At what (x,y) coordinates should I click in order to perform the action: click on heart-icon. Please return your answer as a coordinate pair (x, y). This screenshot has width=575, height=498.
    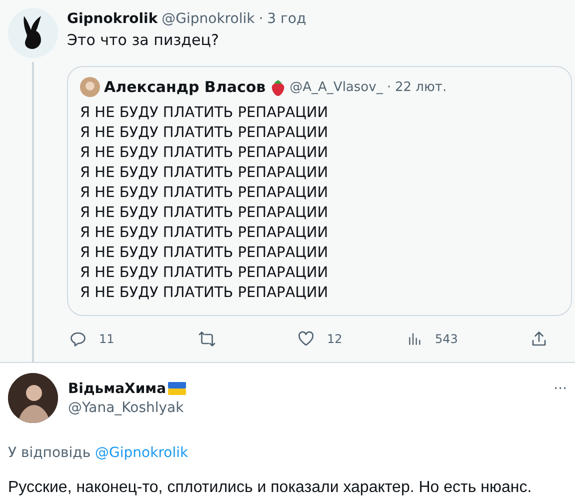
    Looking at the image, I should click on (306, 339).